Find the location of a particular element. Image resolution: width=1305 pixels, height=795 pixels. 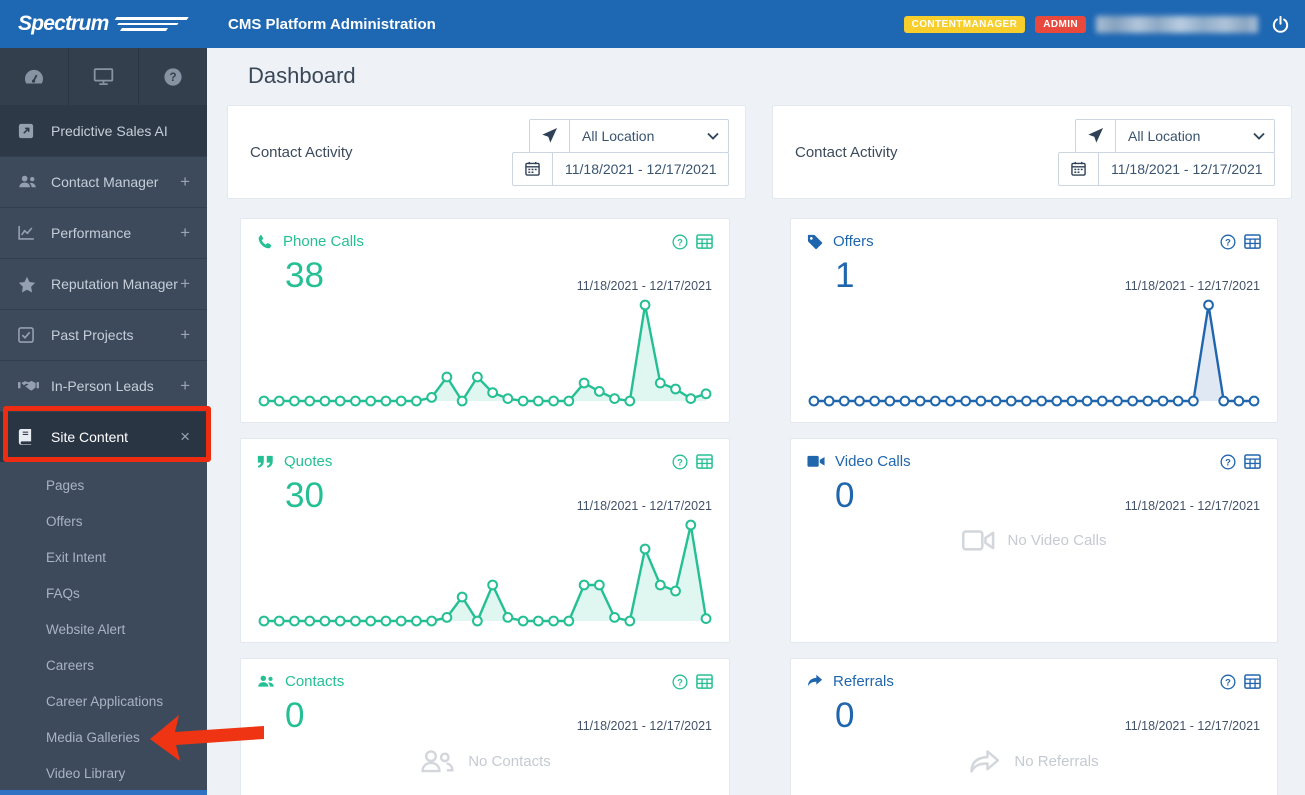

sidebar-item-predictive-sales-ai: Predictive Sales AI is located at coordinates (103, 130).